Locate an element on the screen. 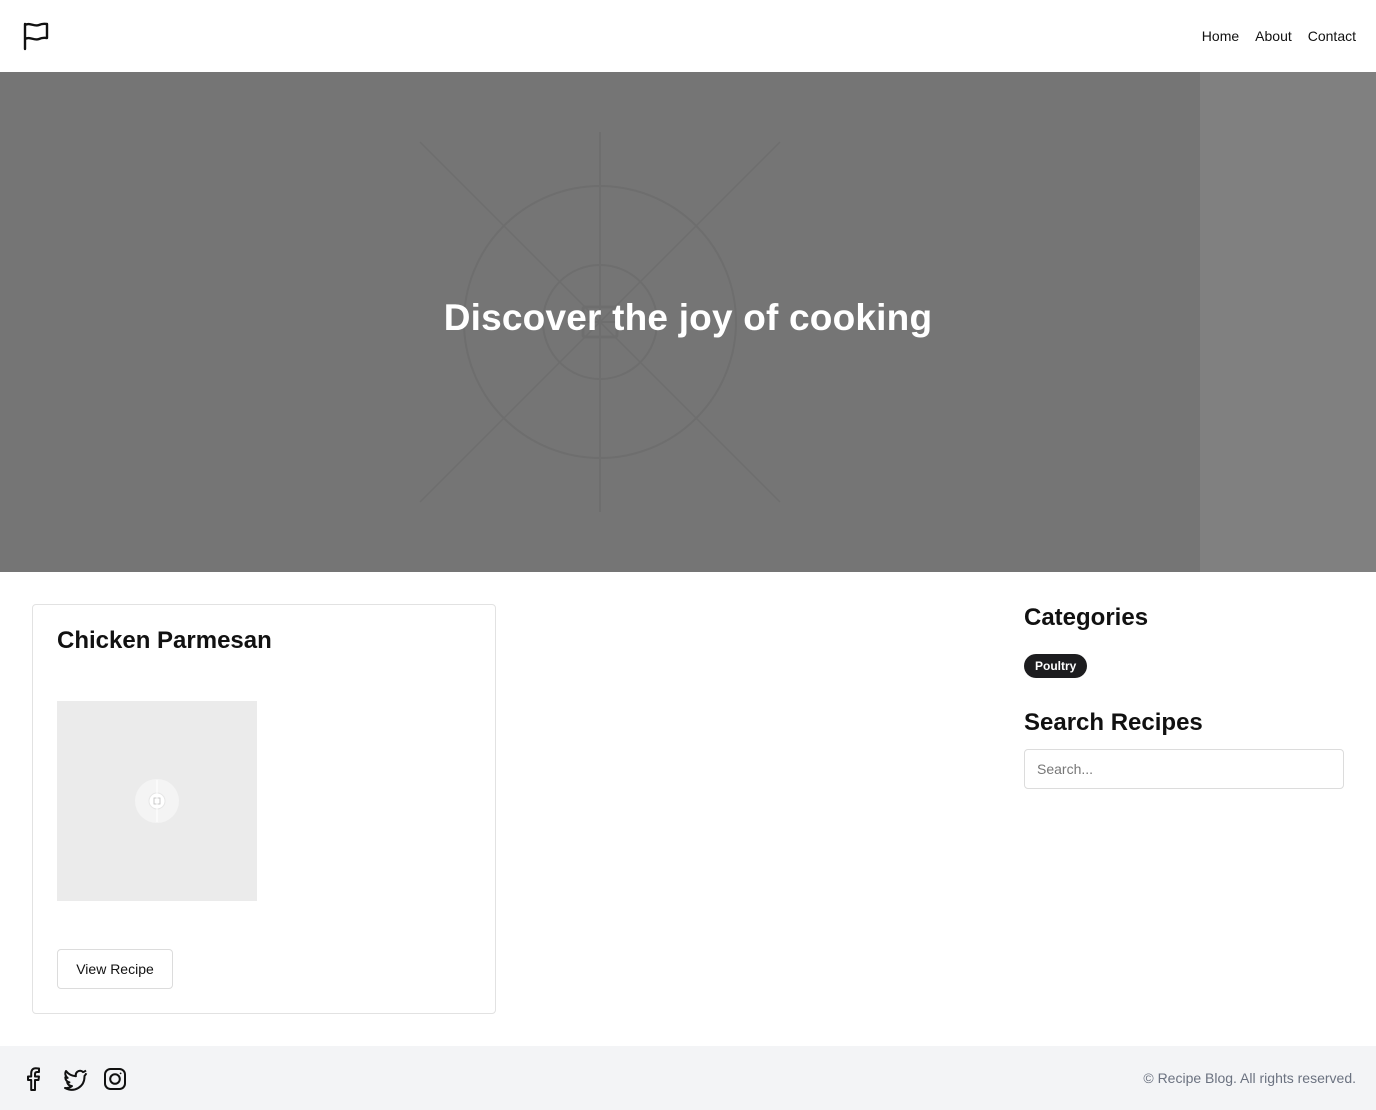 The height and width of the screenshot is (1110, 1376). recipe-card: Chicken Parmesan View Recipe is located at coordinates (264, 809).